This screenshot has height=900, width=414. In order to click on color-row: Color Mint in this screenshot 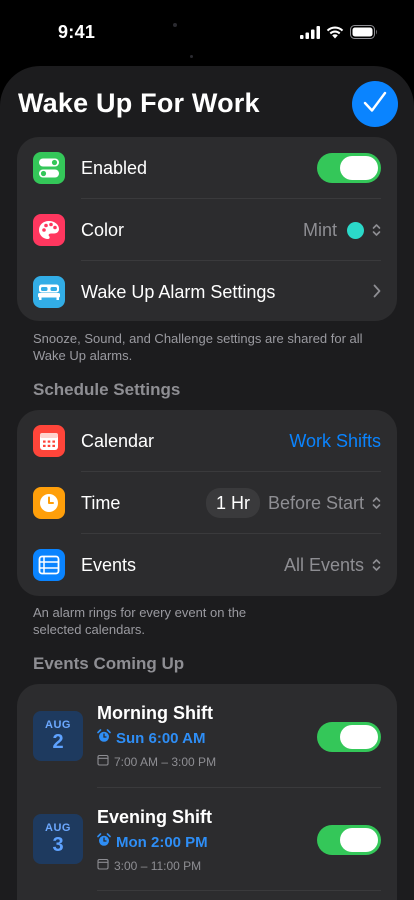, I will do `click(207, 230)`.